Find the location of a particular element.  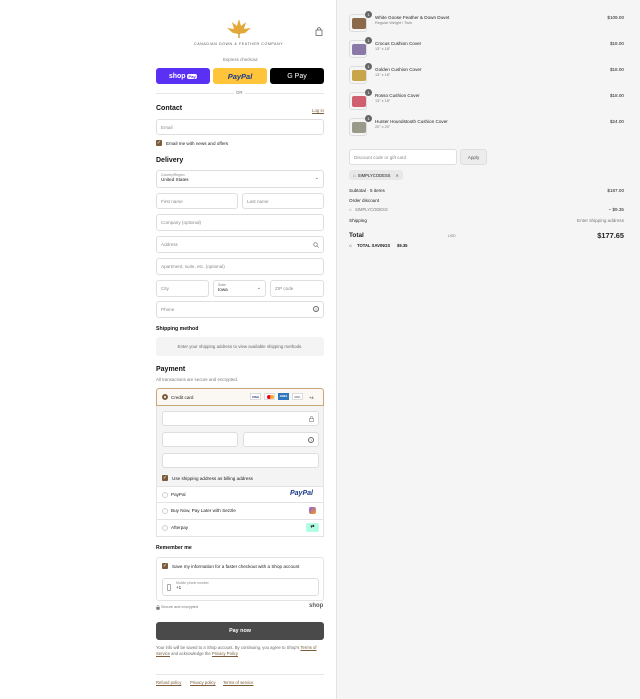

remove-discount-icon: ✕ is located at coordinates (397, 175).